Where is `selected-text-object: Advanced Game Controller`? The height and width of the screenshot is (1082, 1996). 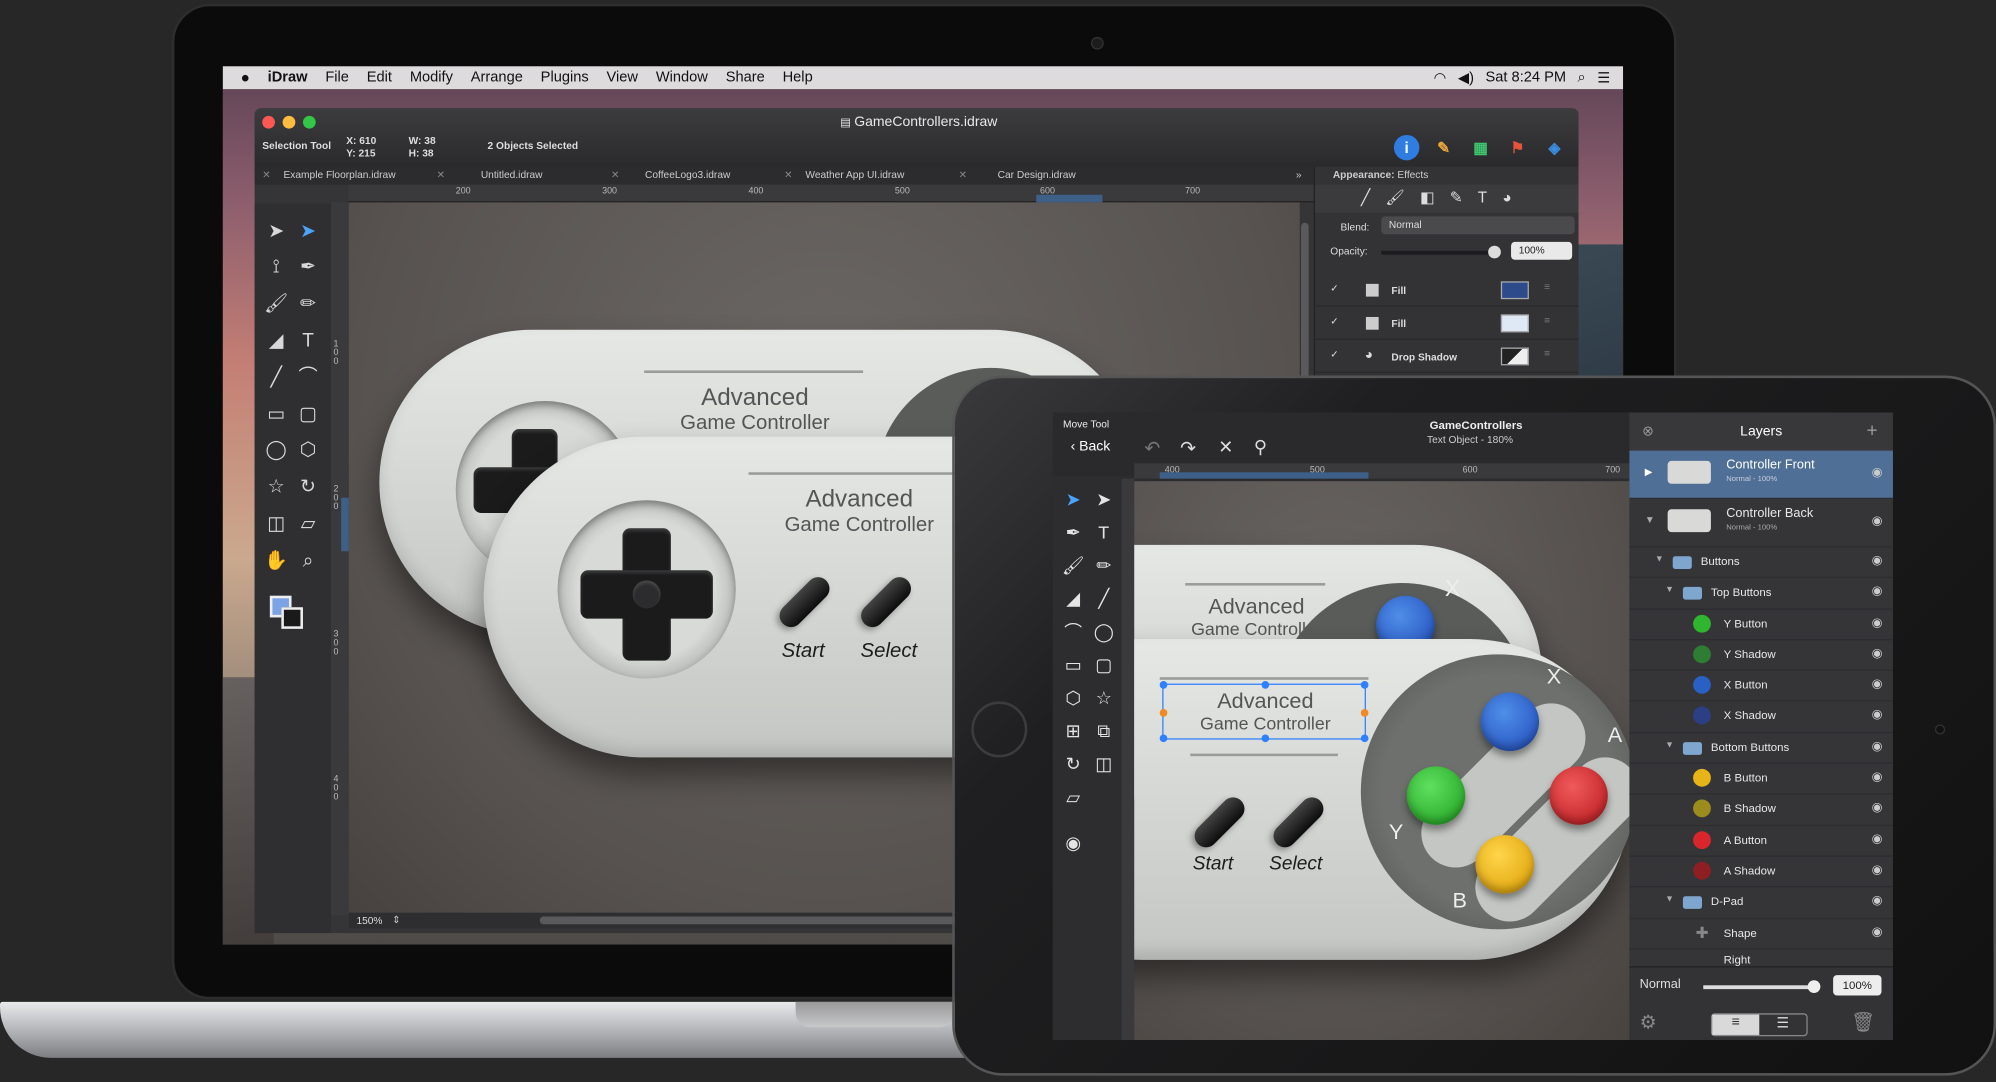 selected-text-object: Advanced Game Controller is located at coordinates (1264, 712).